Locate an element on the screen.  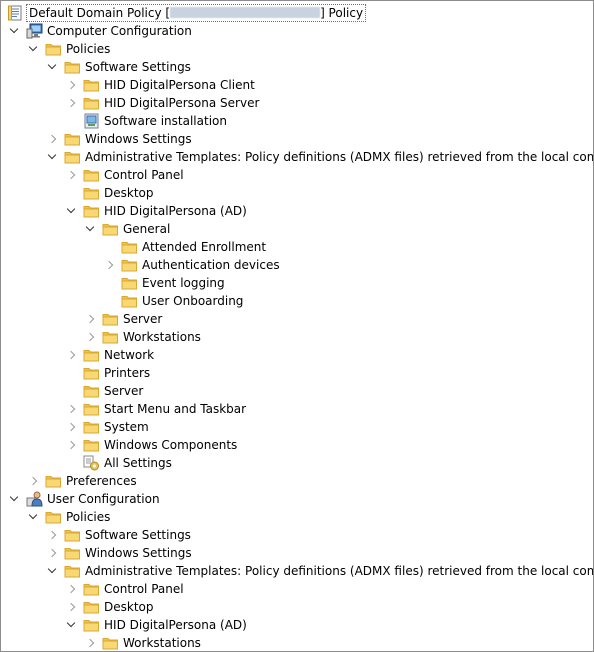
tree-node-user-onboarding: User Onboarding is located at coordinates (297, 301).